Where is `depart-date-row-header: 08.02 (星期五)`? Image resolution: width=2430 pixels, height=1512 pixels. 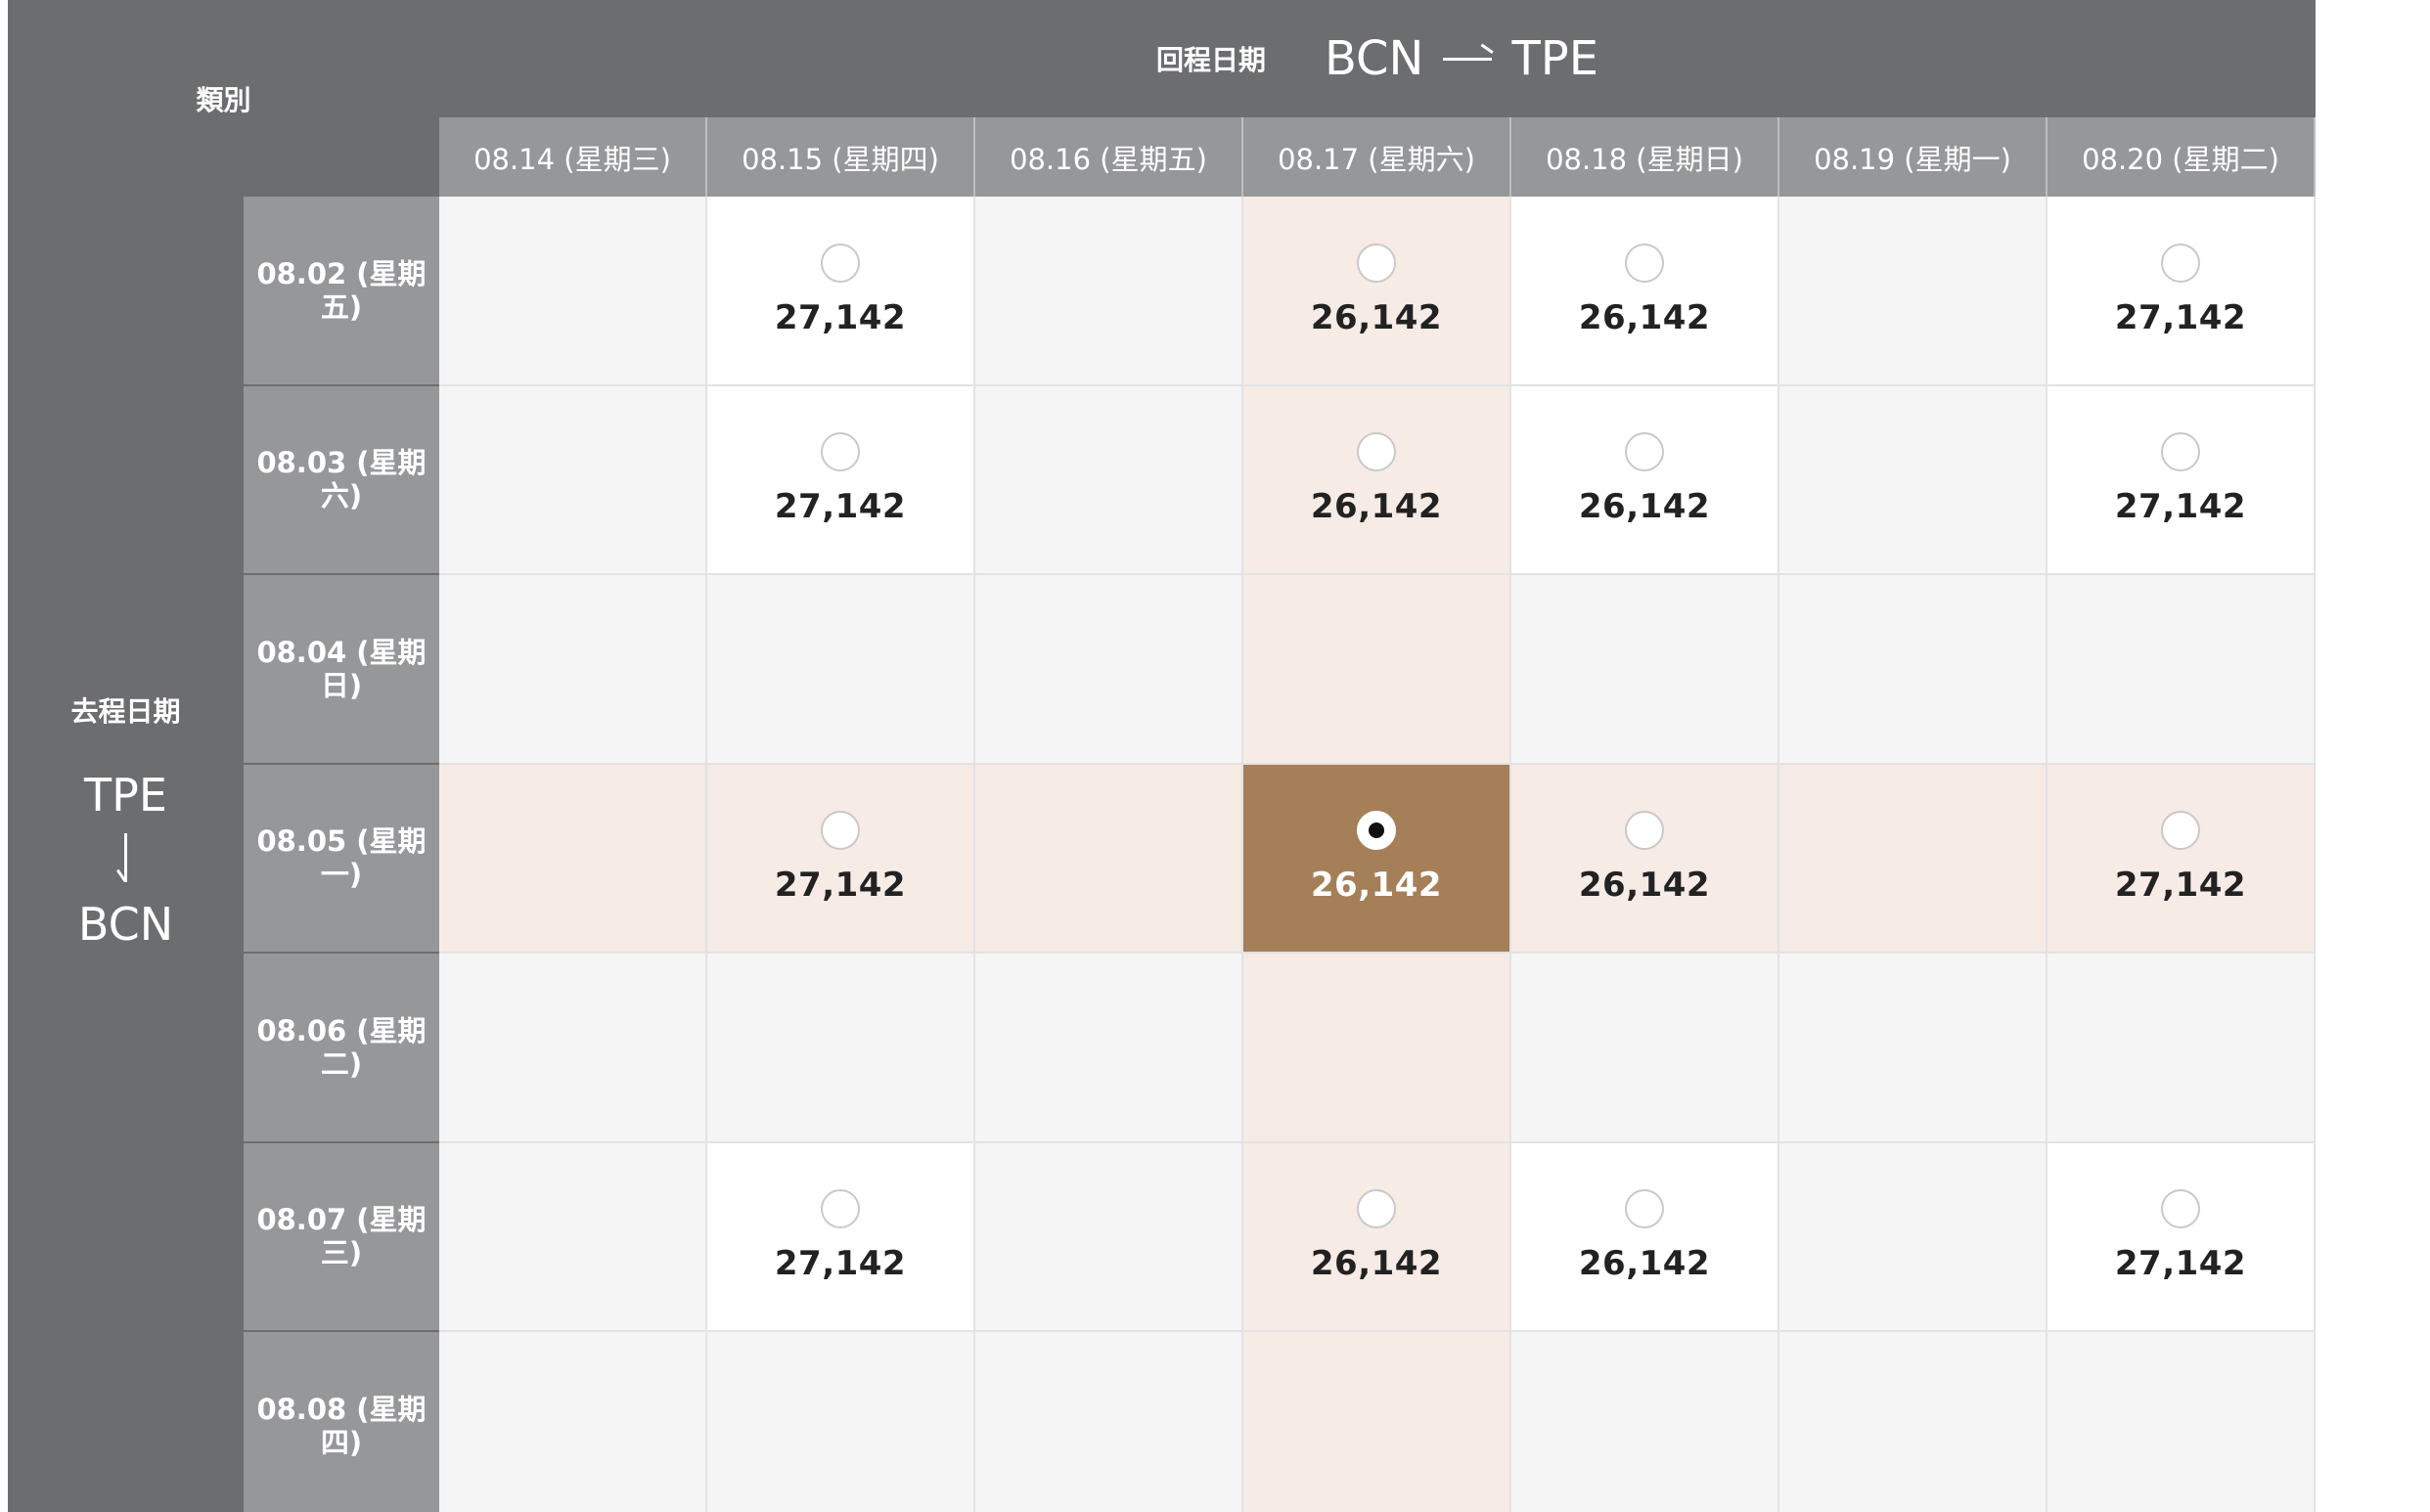
depart-date-row-header: 08.02 (星期五) is located at coordinates (341, 291).